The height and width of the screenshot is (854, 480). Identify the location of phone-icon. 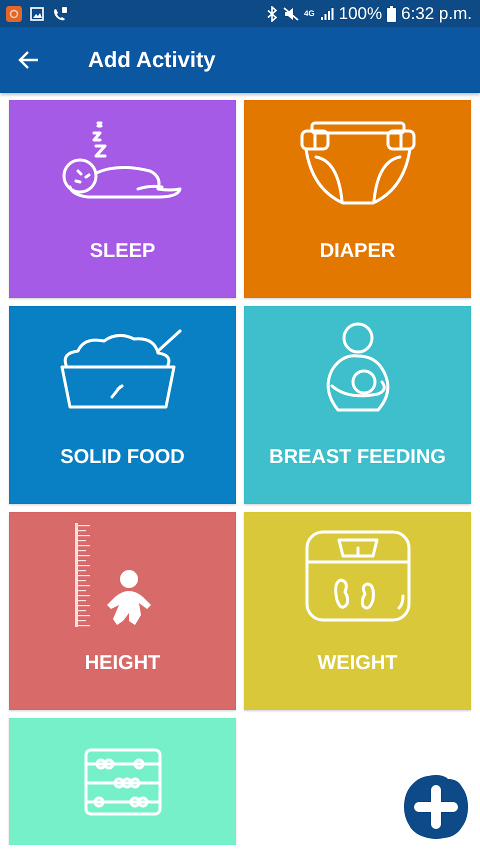
(60, 14).